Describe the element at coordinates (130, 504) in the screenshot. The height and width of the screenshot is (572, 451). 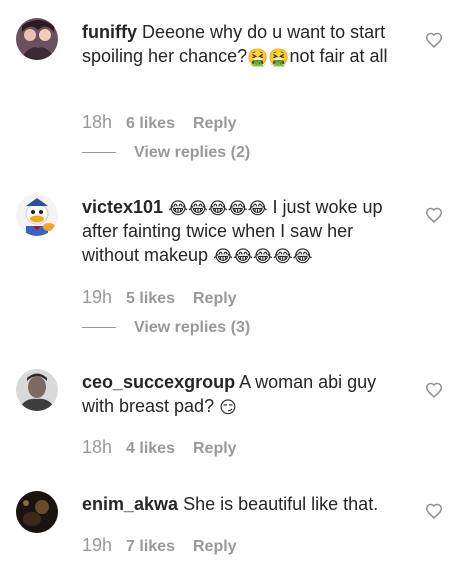
I see `username: enim_akwa` at that location.